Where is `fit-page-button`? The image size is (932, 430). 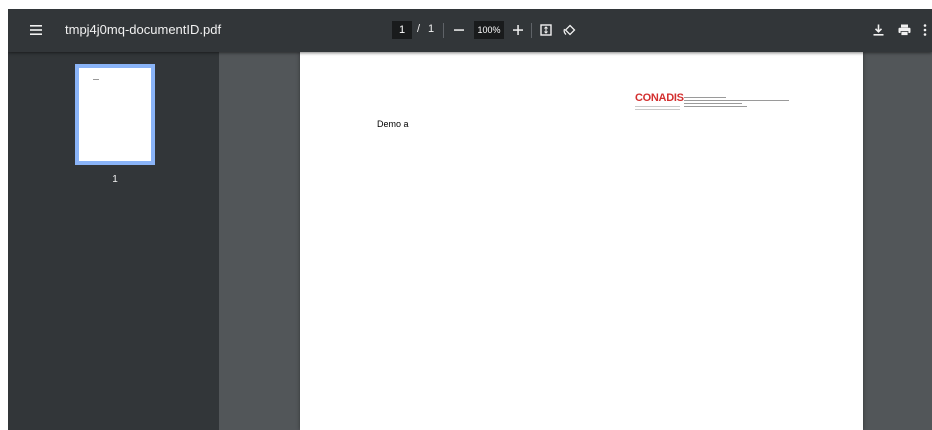
fit-page-button is located at coordinates (546, 30).